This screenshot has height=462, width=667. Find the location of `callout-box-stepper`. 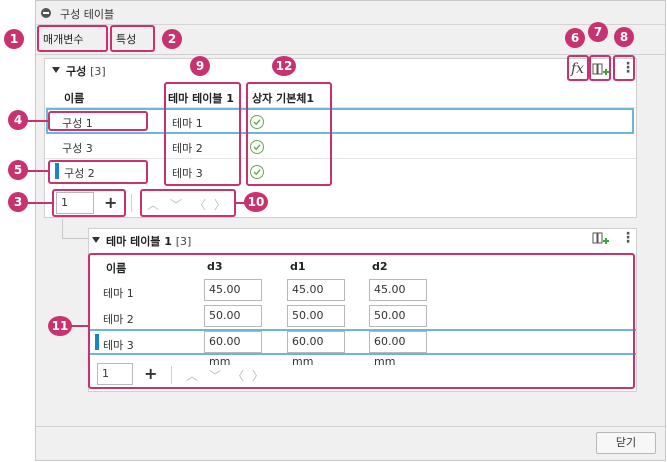

callout-box-stepper is located at coordinates (89, 203).